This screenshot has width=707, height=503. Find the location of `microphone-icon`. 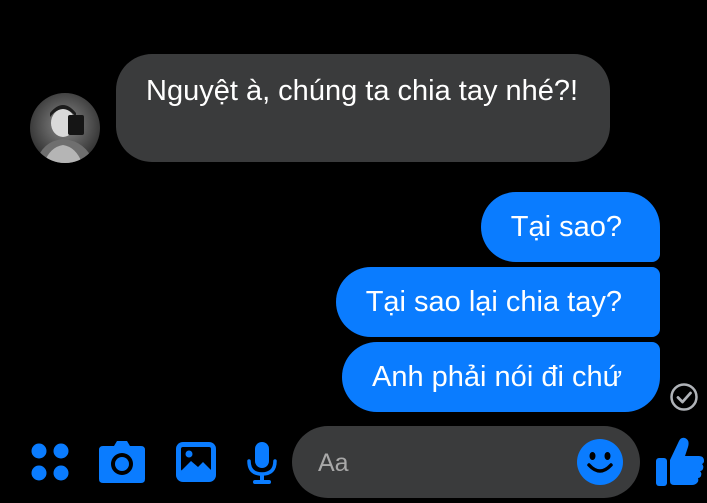

microphone-icon is located at coordinates (262, 463).